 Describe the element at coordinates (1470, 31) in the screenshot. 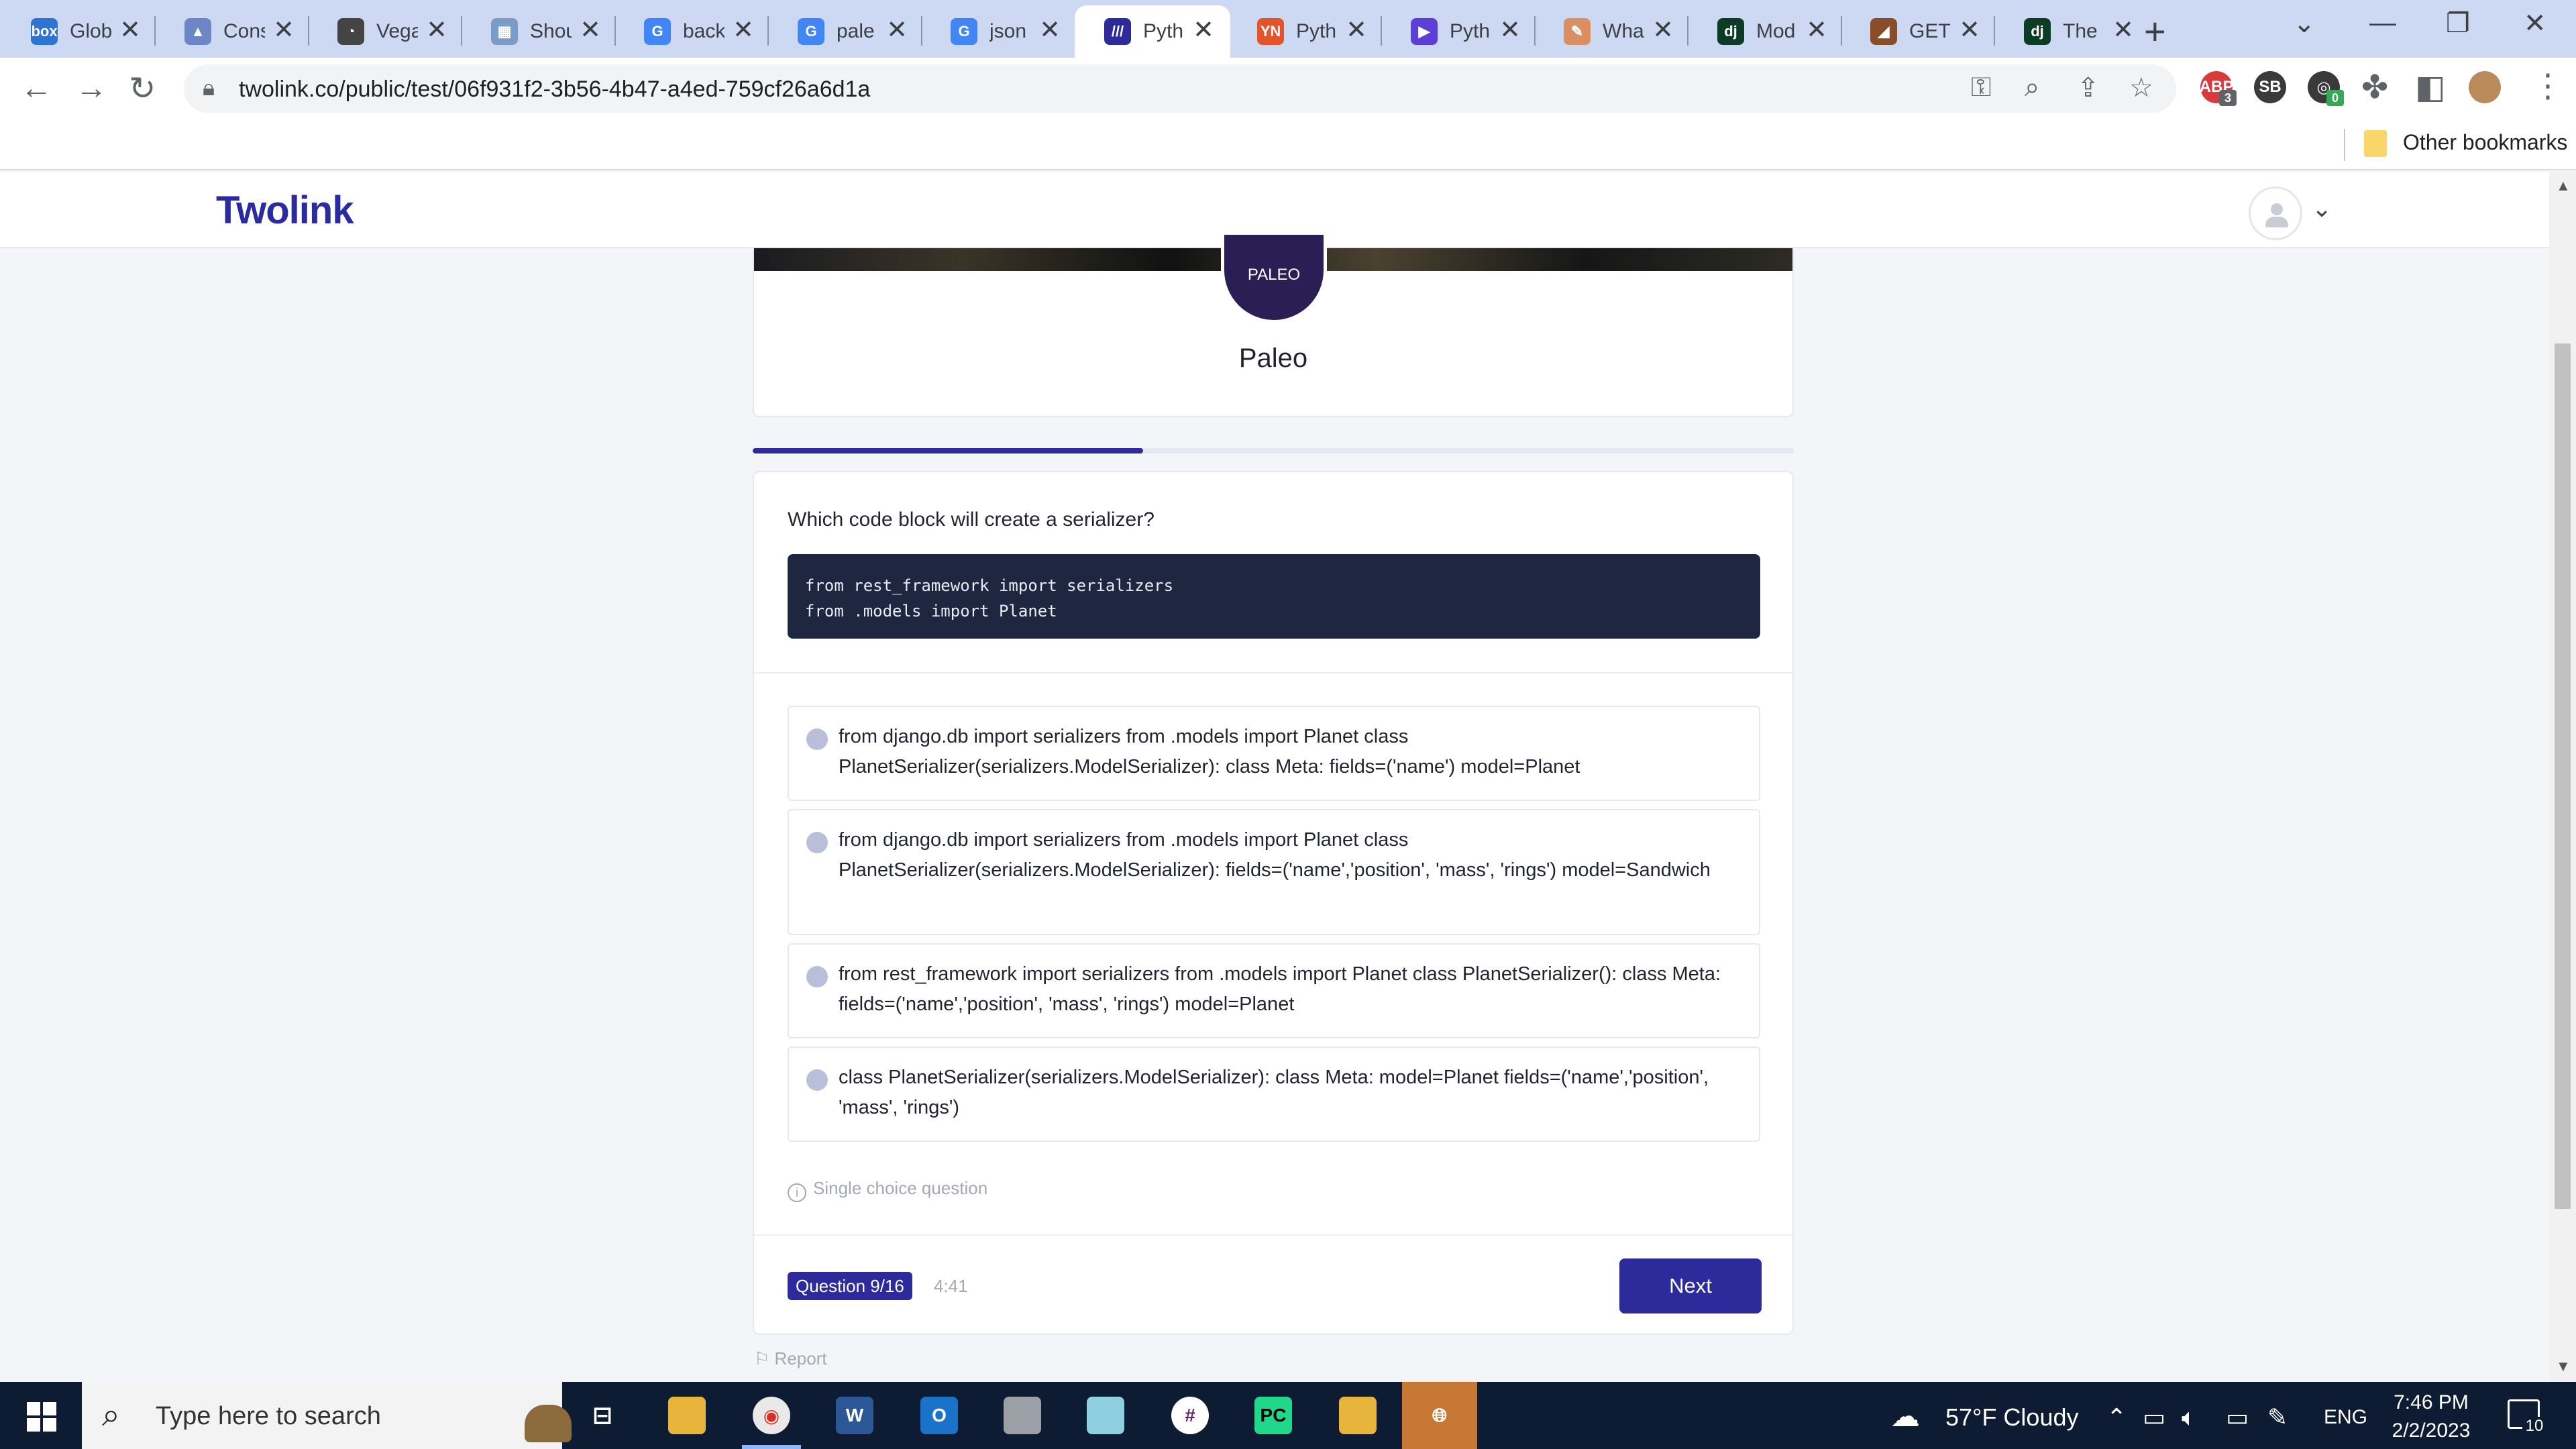

I see `tab-title: Pyth` at that location.